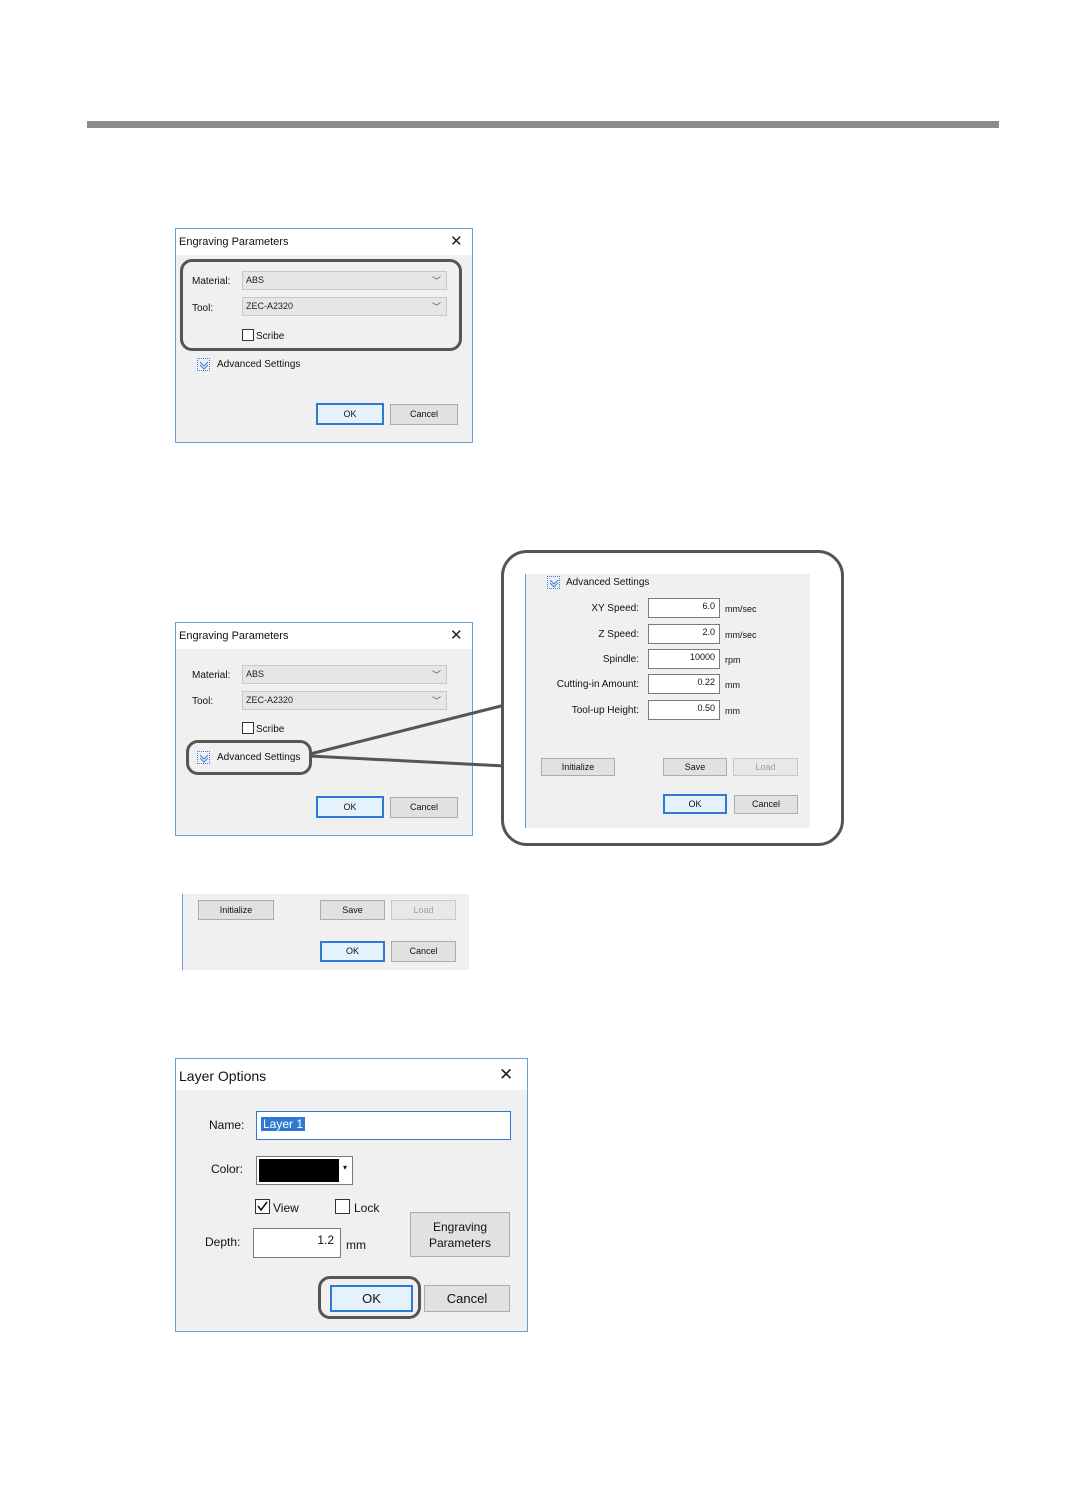 This screenshot has height=1491, width=1066. What do you see at coordinates (223, 1076) in the screenshot?
I see `dialog-title: Layer Options` at bounding box center [223, 1076].